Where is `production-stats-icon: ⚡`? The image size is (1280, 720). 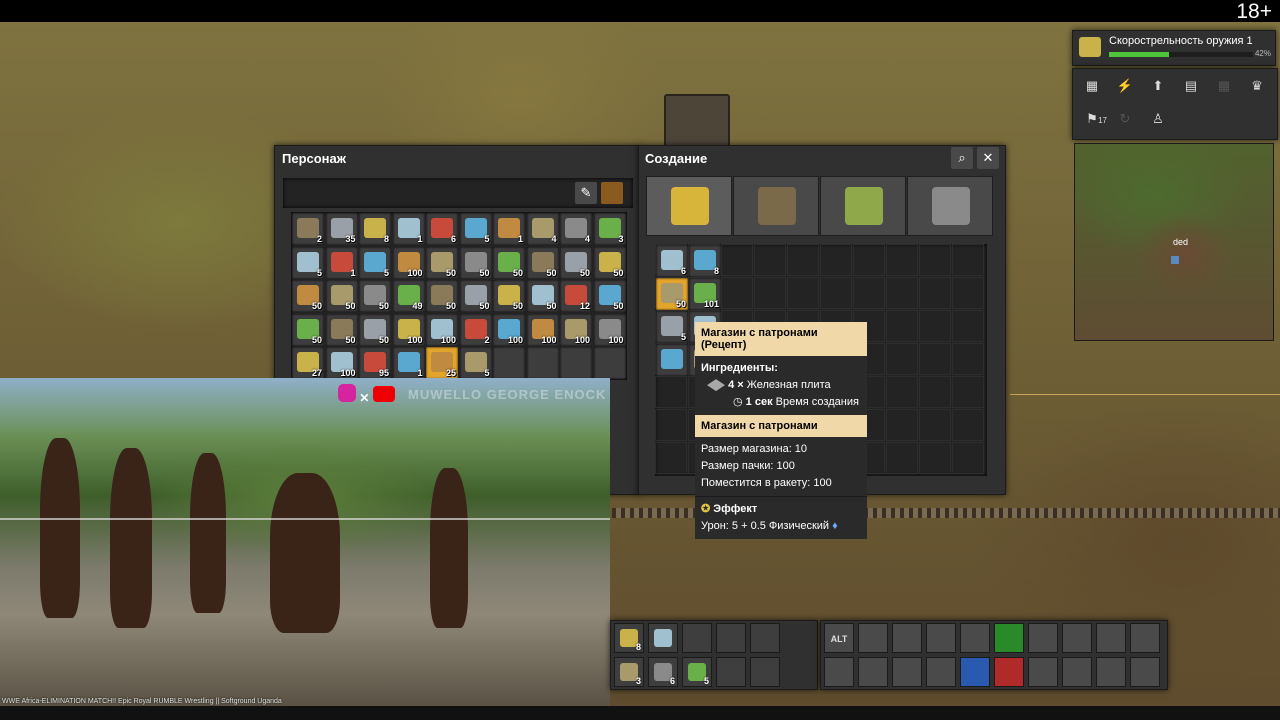
production-stats-icon: ⚡ is located at coordinates (1125, 86).